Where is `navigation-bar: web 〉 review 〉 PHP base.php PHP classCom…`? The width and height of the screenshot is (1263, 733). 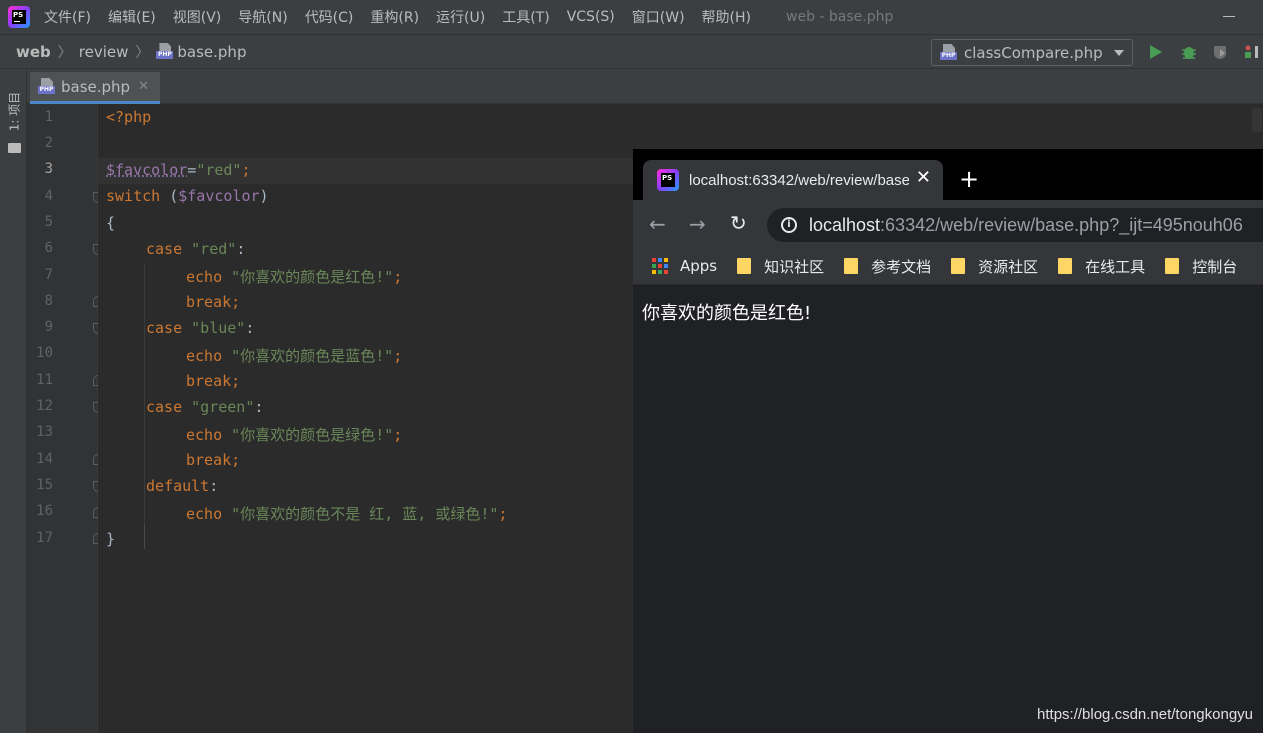 navigation-bar: web 〉 review 〉 PHP base.php PHP classCom… is located at coordinates (631, 51).